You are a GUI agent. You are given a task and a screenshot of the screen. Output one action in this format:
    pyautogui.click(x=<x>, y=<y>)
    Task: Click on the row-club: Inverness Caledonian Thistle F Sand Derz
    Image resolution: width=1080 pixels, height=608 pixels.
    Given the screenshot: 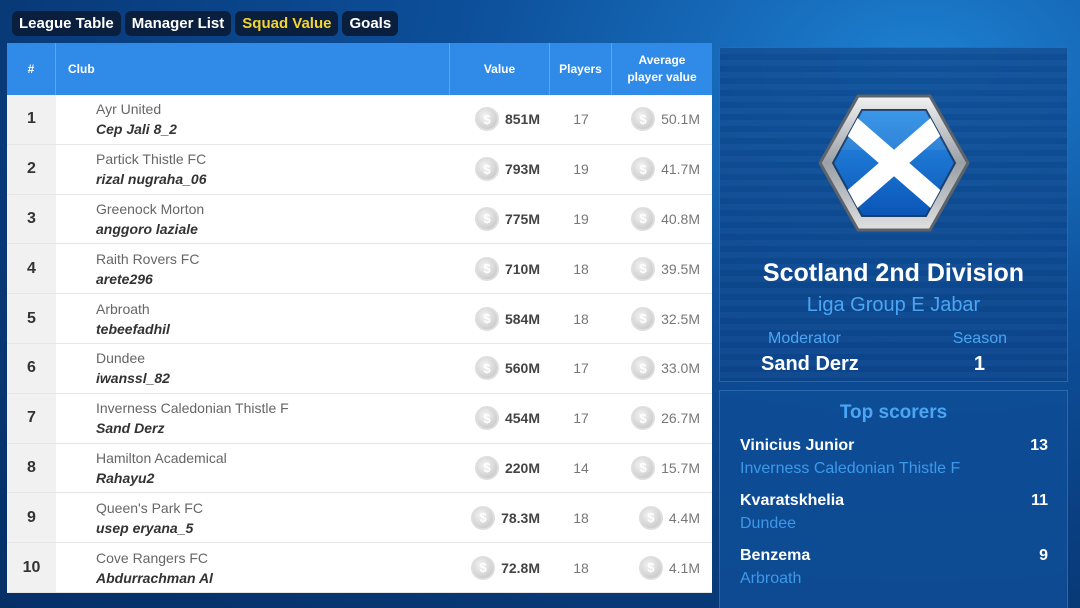 What is the action you would take?
    pyautogui.click(x=253, y=418)
    